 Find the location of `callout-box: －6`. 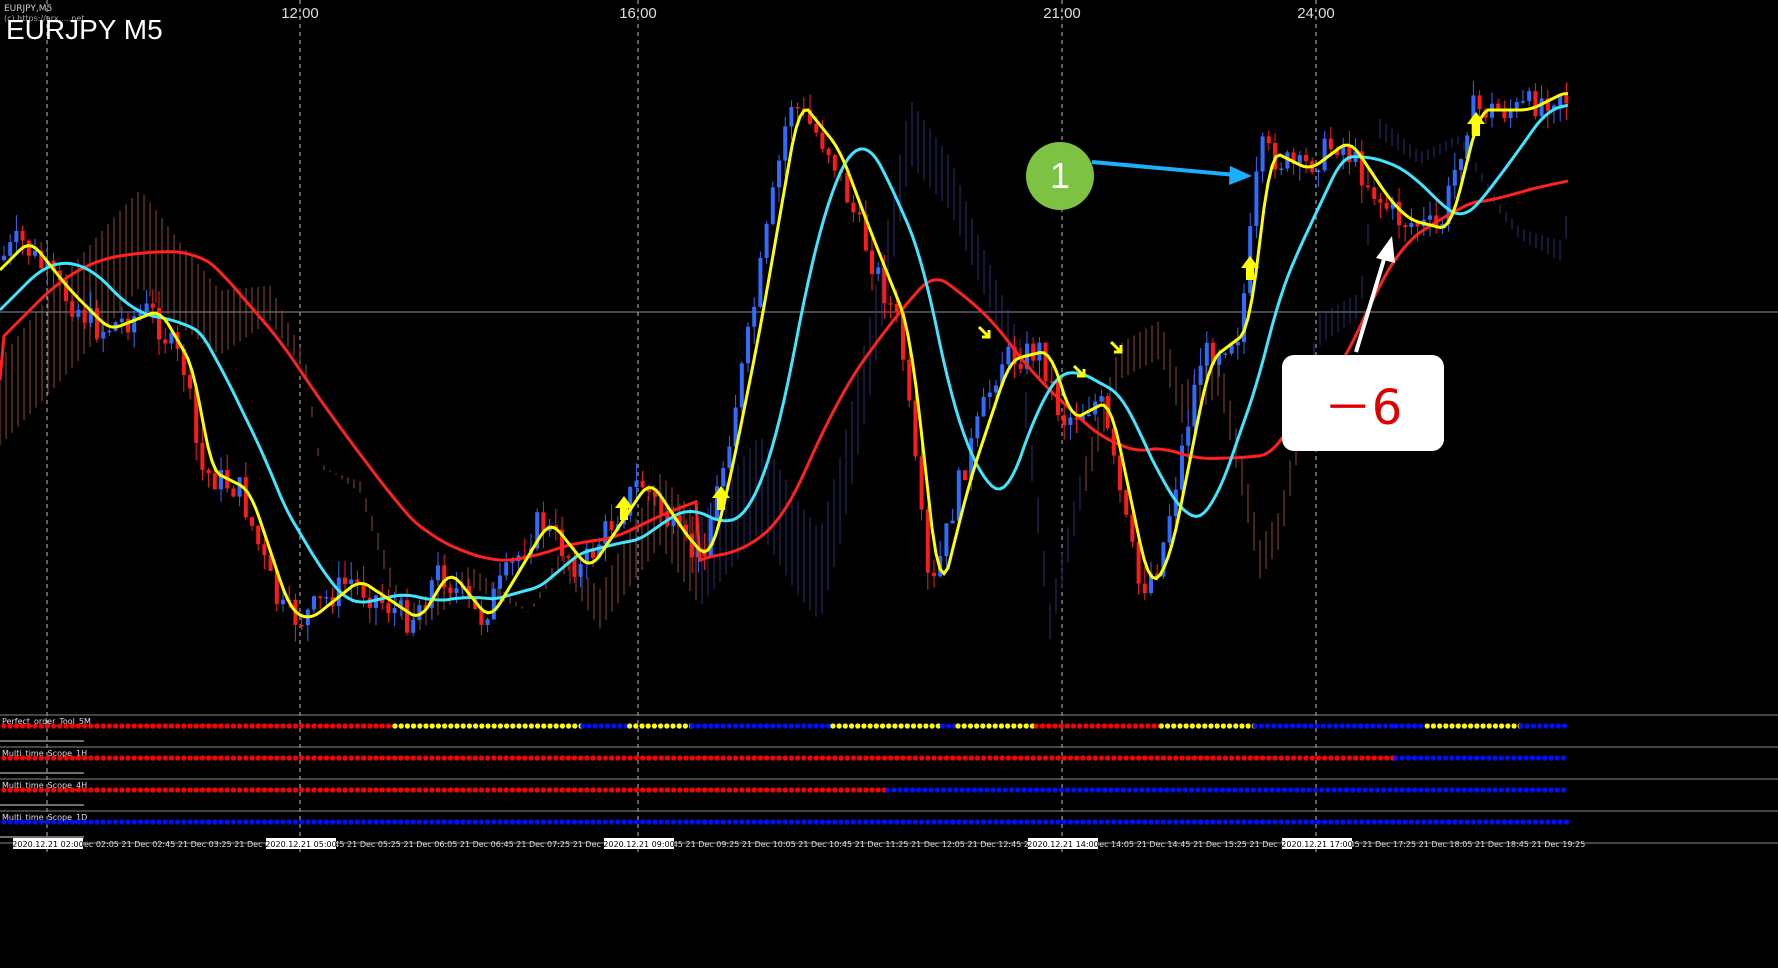

callout-box: －6 is located at coordinates (1363, 403).